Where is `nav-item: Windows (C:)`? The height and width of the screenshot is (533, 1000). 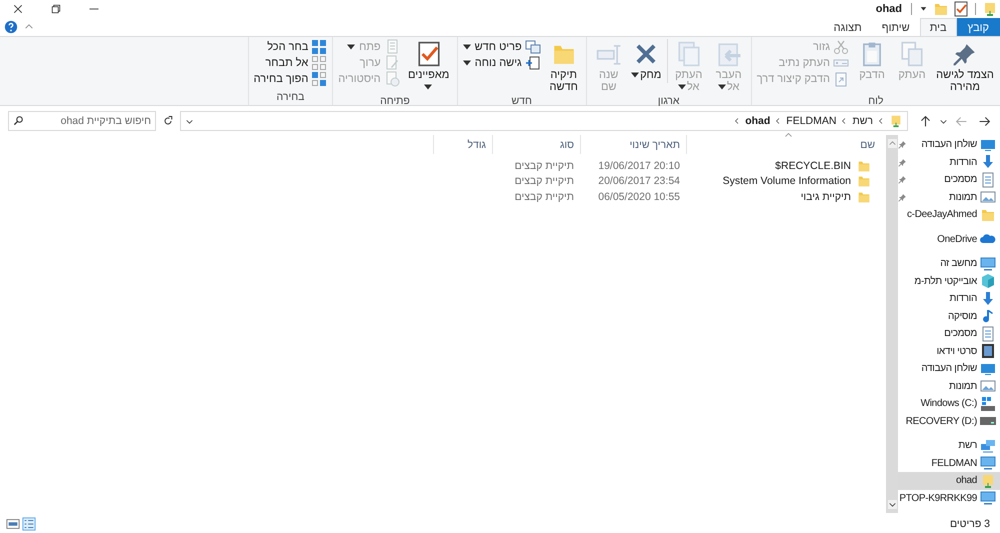
nav-item: Windows (C:) is located at coordinates (949, 403).